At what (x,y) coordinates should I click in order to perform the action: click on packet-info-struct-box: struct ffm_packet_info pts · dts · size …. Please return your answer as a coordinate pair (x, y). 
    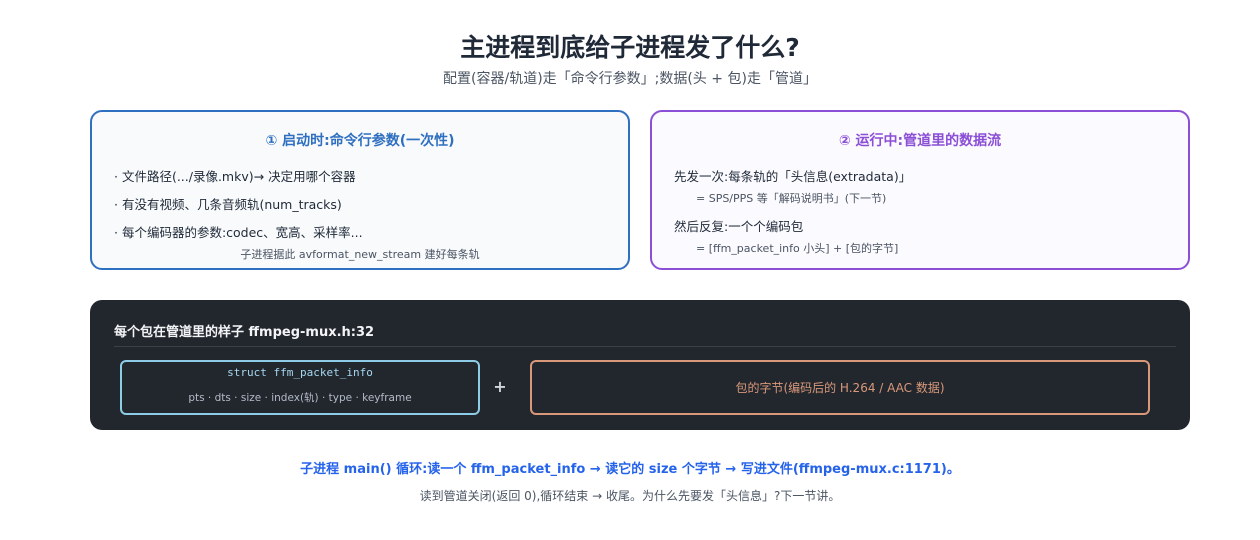
    Looking at the image, I should click on (300, 387).